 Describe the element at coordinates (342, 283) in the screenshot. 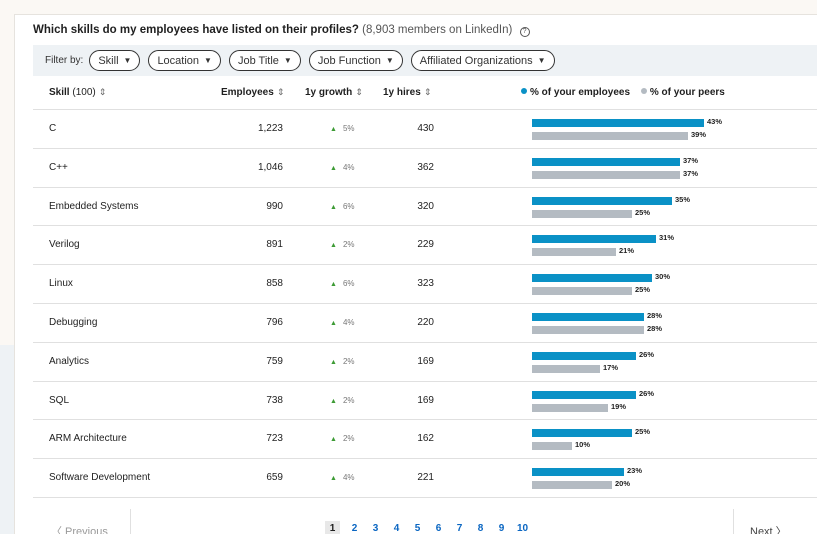

I see `growth-value: ▲ 6%` at that location.